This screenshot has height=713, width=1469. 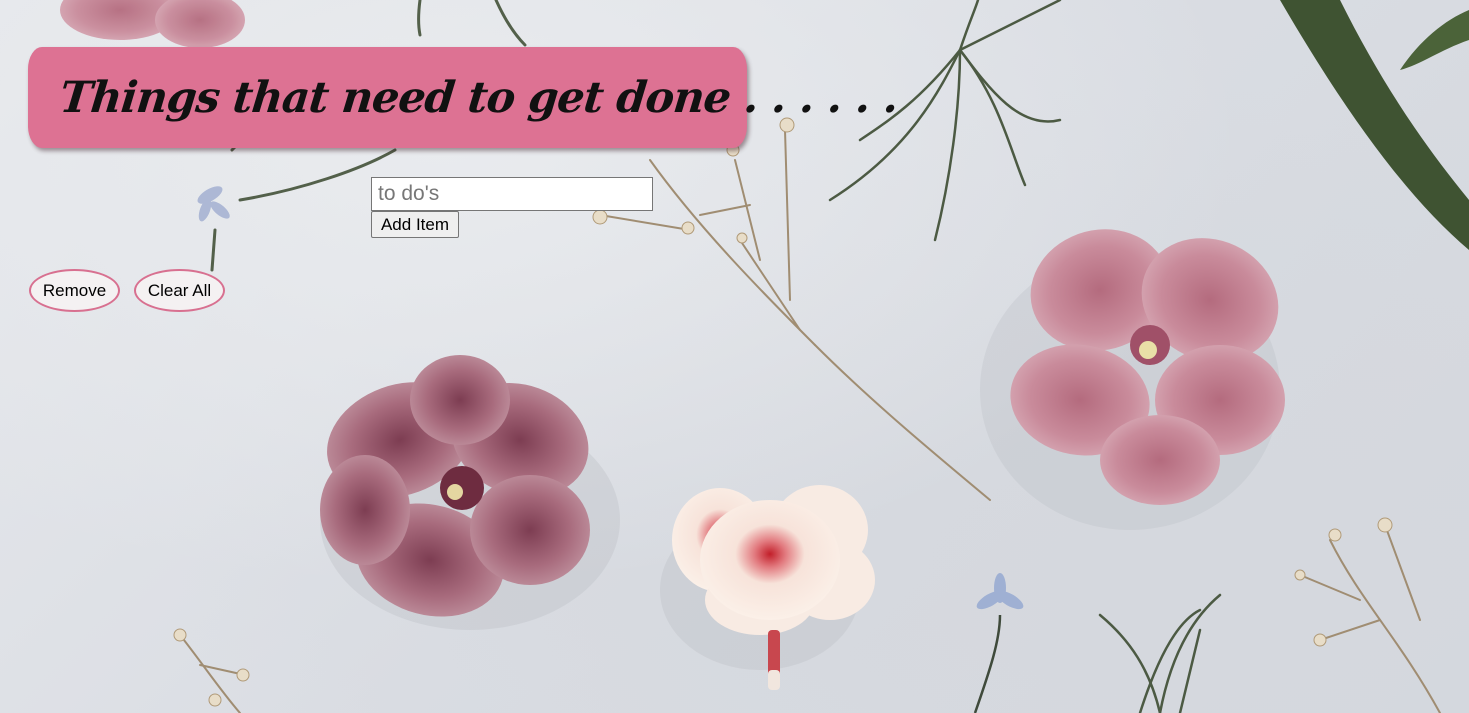 What do you see at coordinates (415, 224) in the screenshot?
I see `add-item-button: Add Item` at bounding box center [415, 224].